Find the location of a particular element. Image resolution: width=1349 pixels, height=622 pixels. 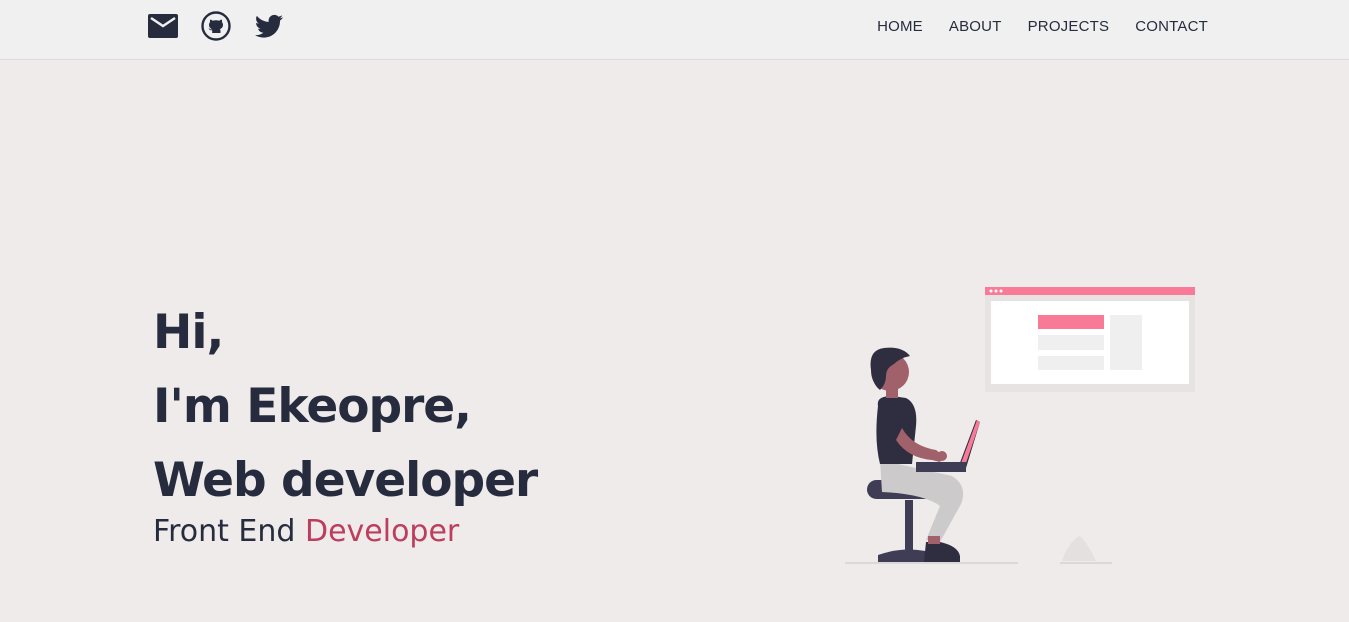

twitter-icon is located at coordinates (268, 26).